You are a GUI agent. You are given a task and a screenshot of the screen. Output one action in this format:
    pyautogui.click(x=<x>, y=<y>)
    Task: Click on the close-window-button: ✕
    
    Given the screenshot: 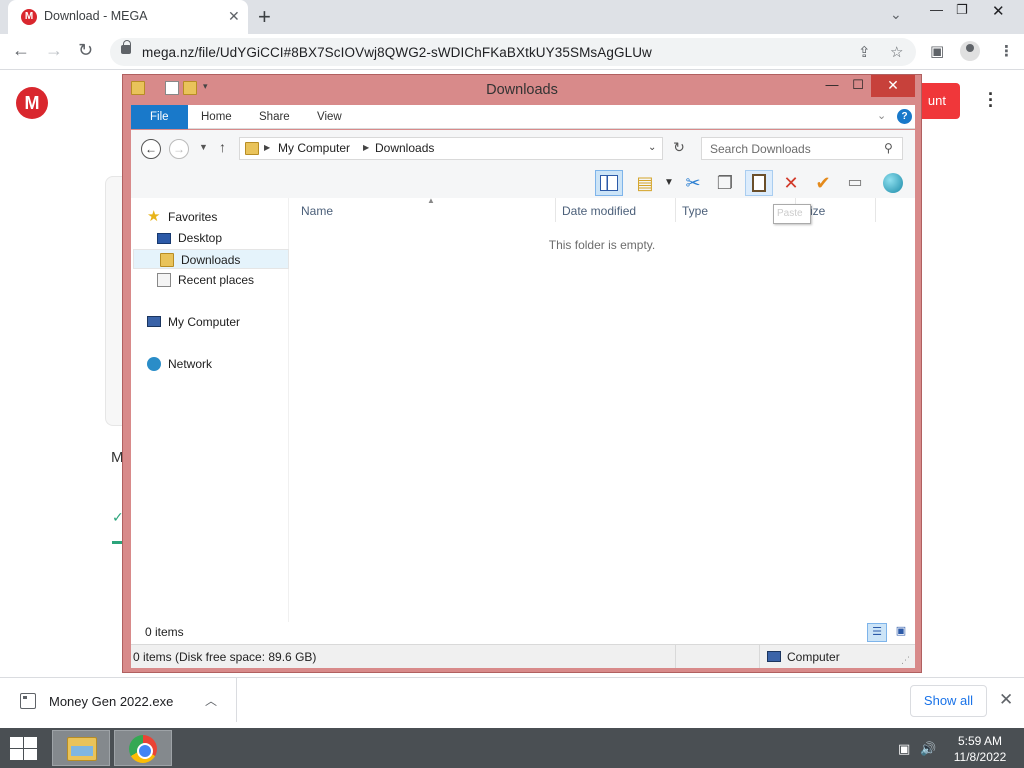 What is the action you would take?
    pyautogui.click(x=998, y=11)
    